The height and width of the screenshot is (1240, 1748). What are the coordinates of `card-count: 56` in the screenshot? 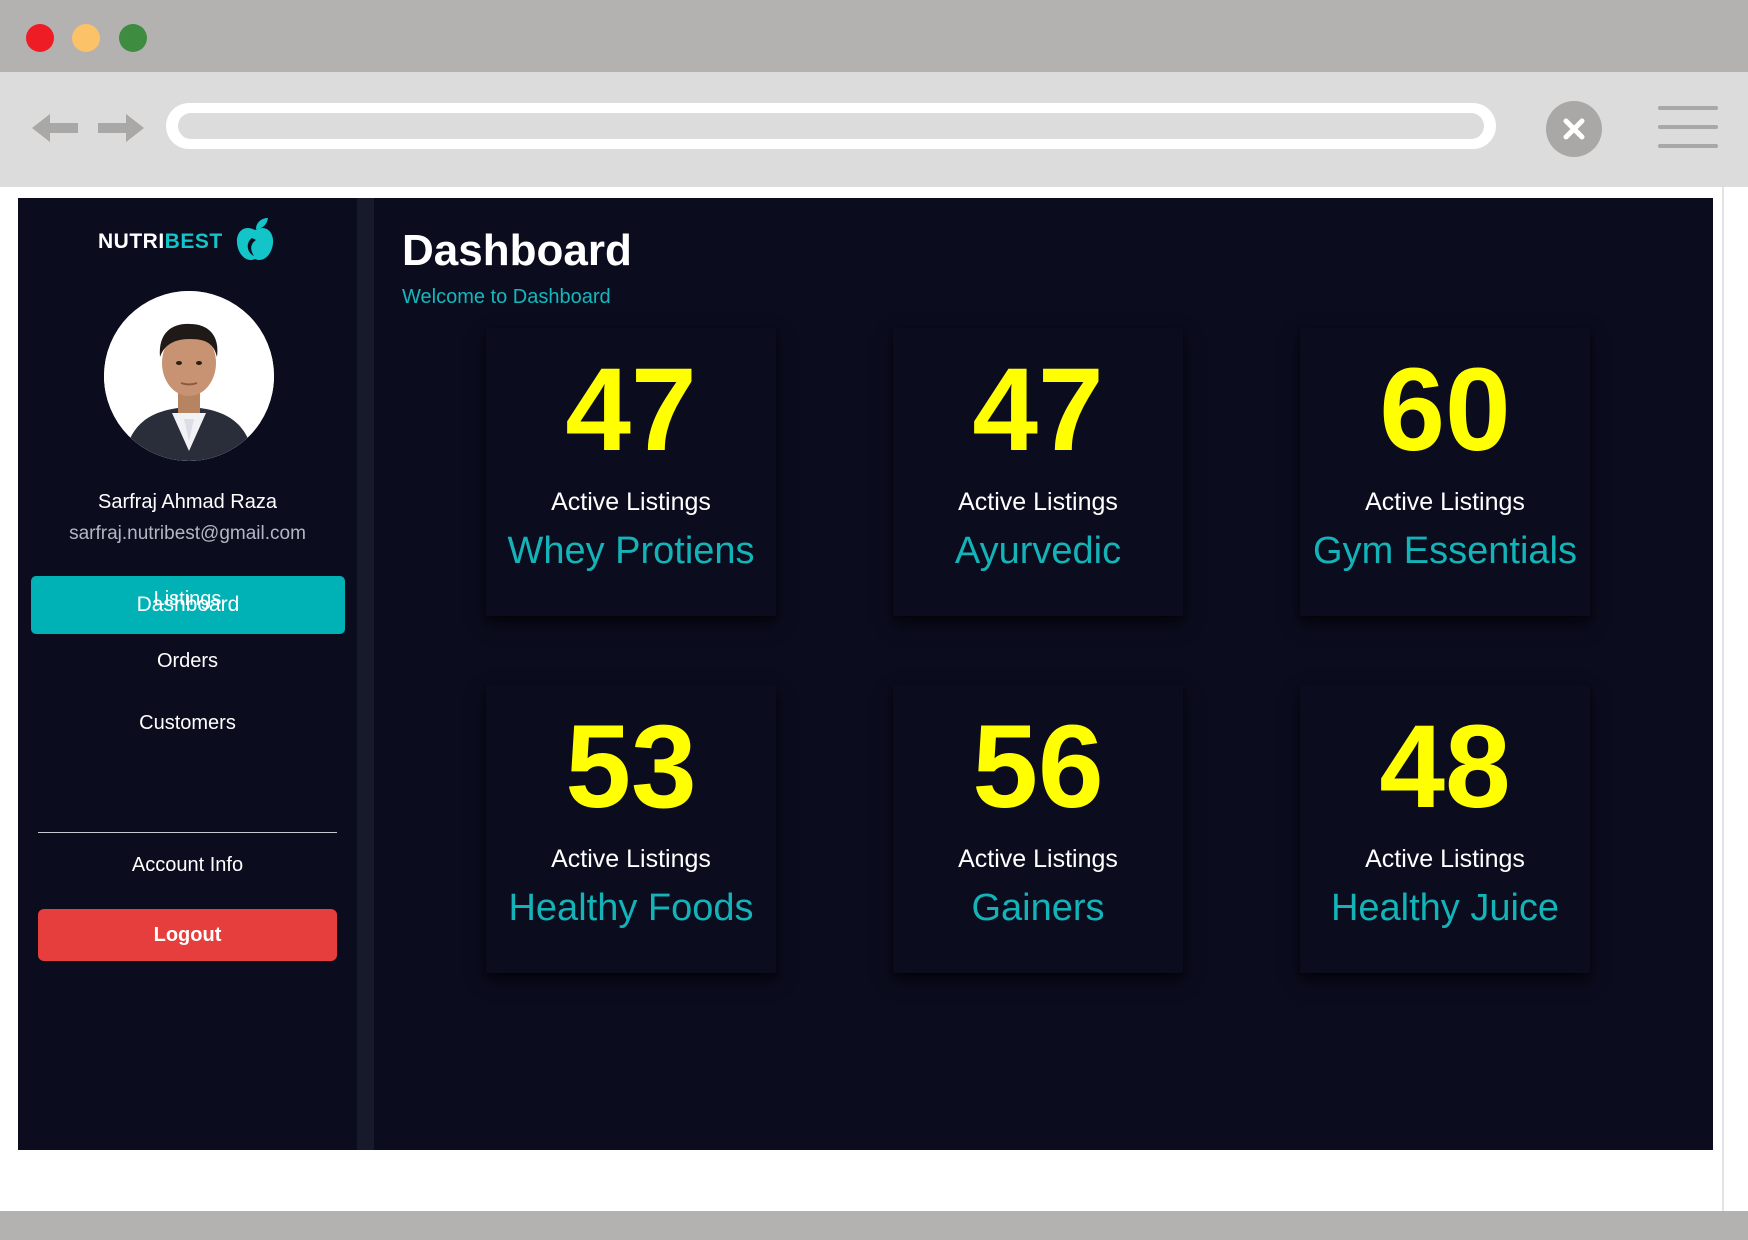 It's located at (1038, 767).